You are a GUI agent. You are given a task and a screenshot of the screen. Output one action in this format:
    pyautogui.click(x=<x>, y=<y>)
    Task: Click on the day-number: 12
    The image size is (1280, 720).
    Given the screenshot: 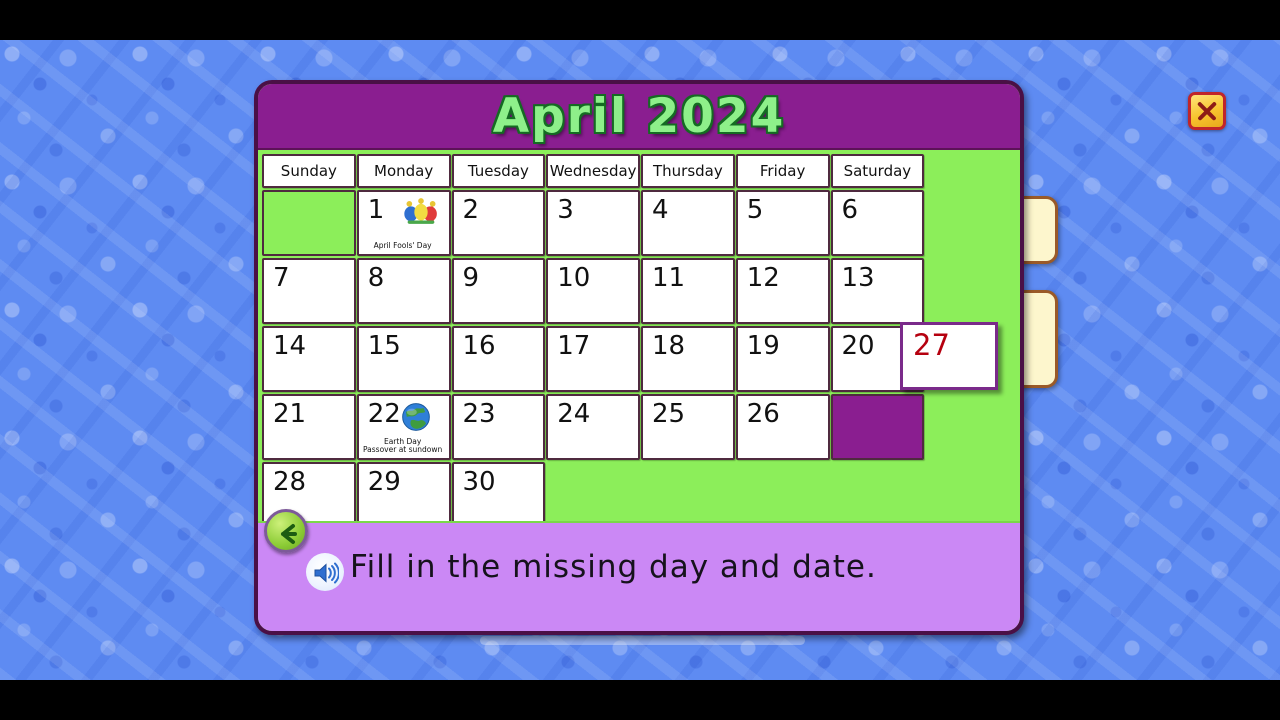 What is the action you would take?
    pyautogui.click(x=763, y=278)
    